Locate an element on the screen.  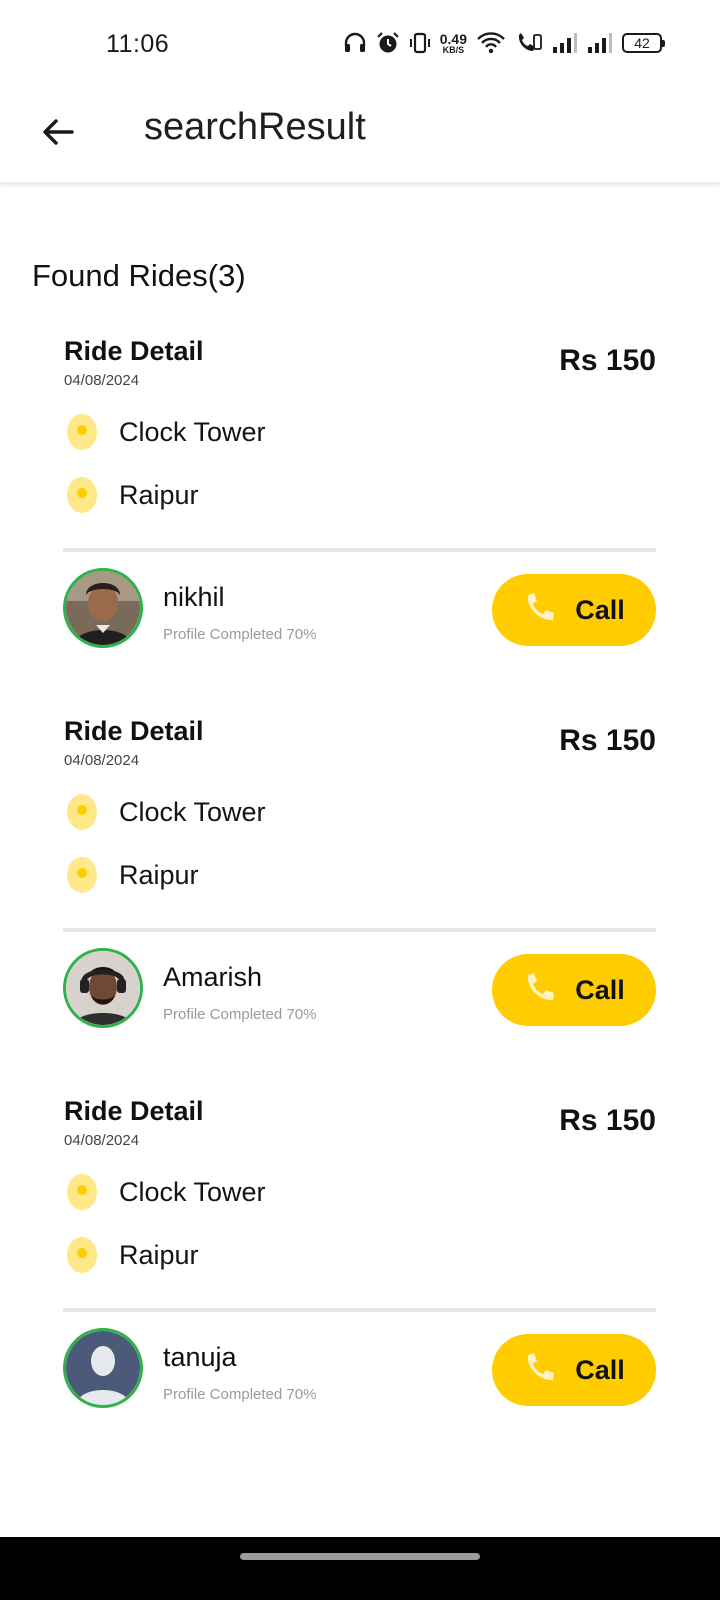
battery-indicator: 42 is located at coordinates (643, 43).